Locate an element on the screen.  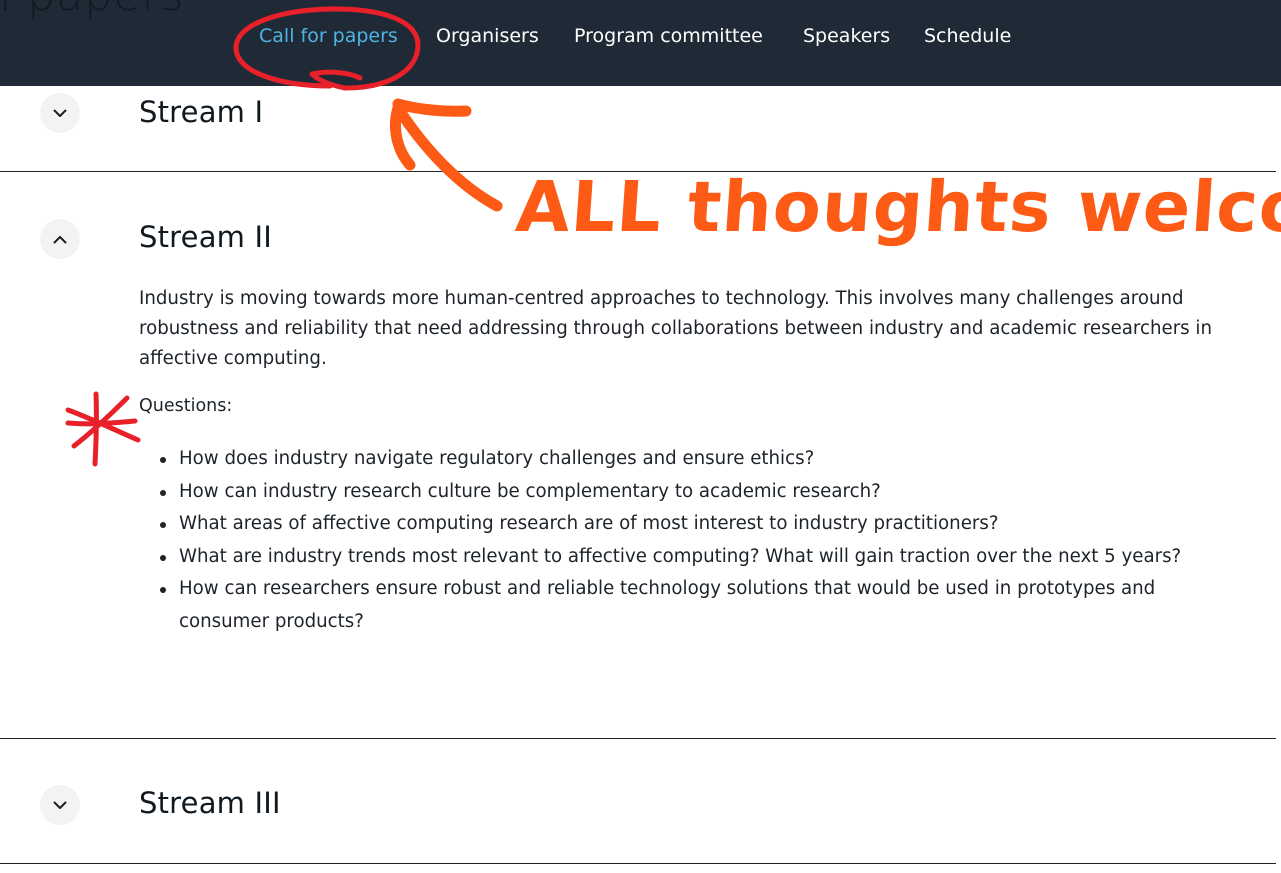
questions-heading: Questions: is located at coordinates (186, 406).